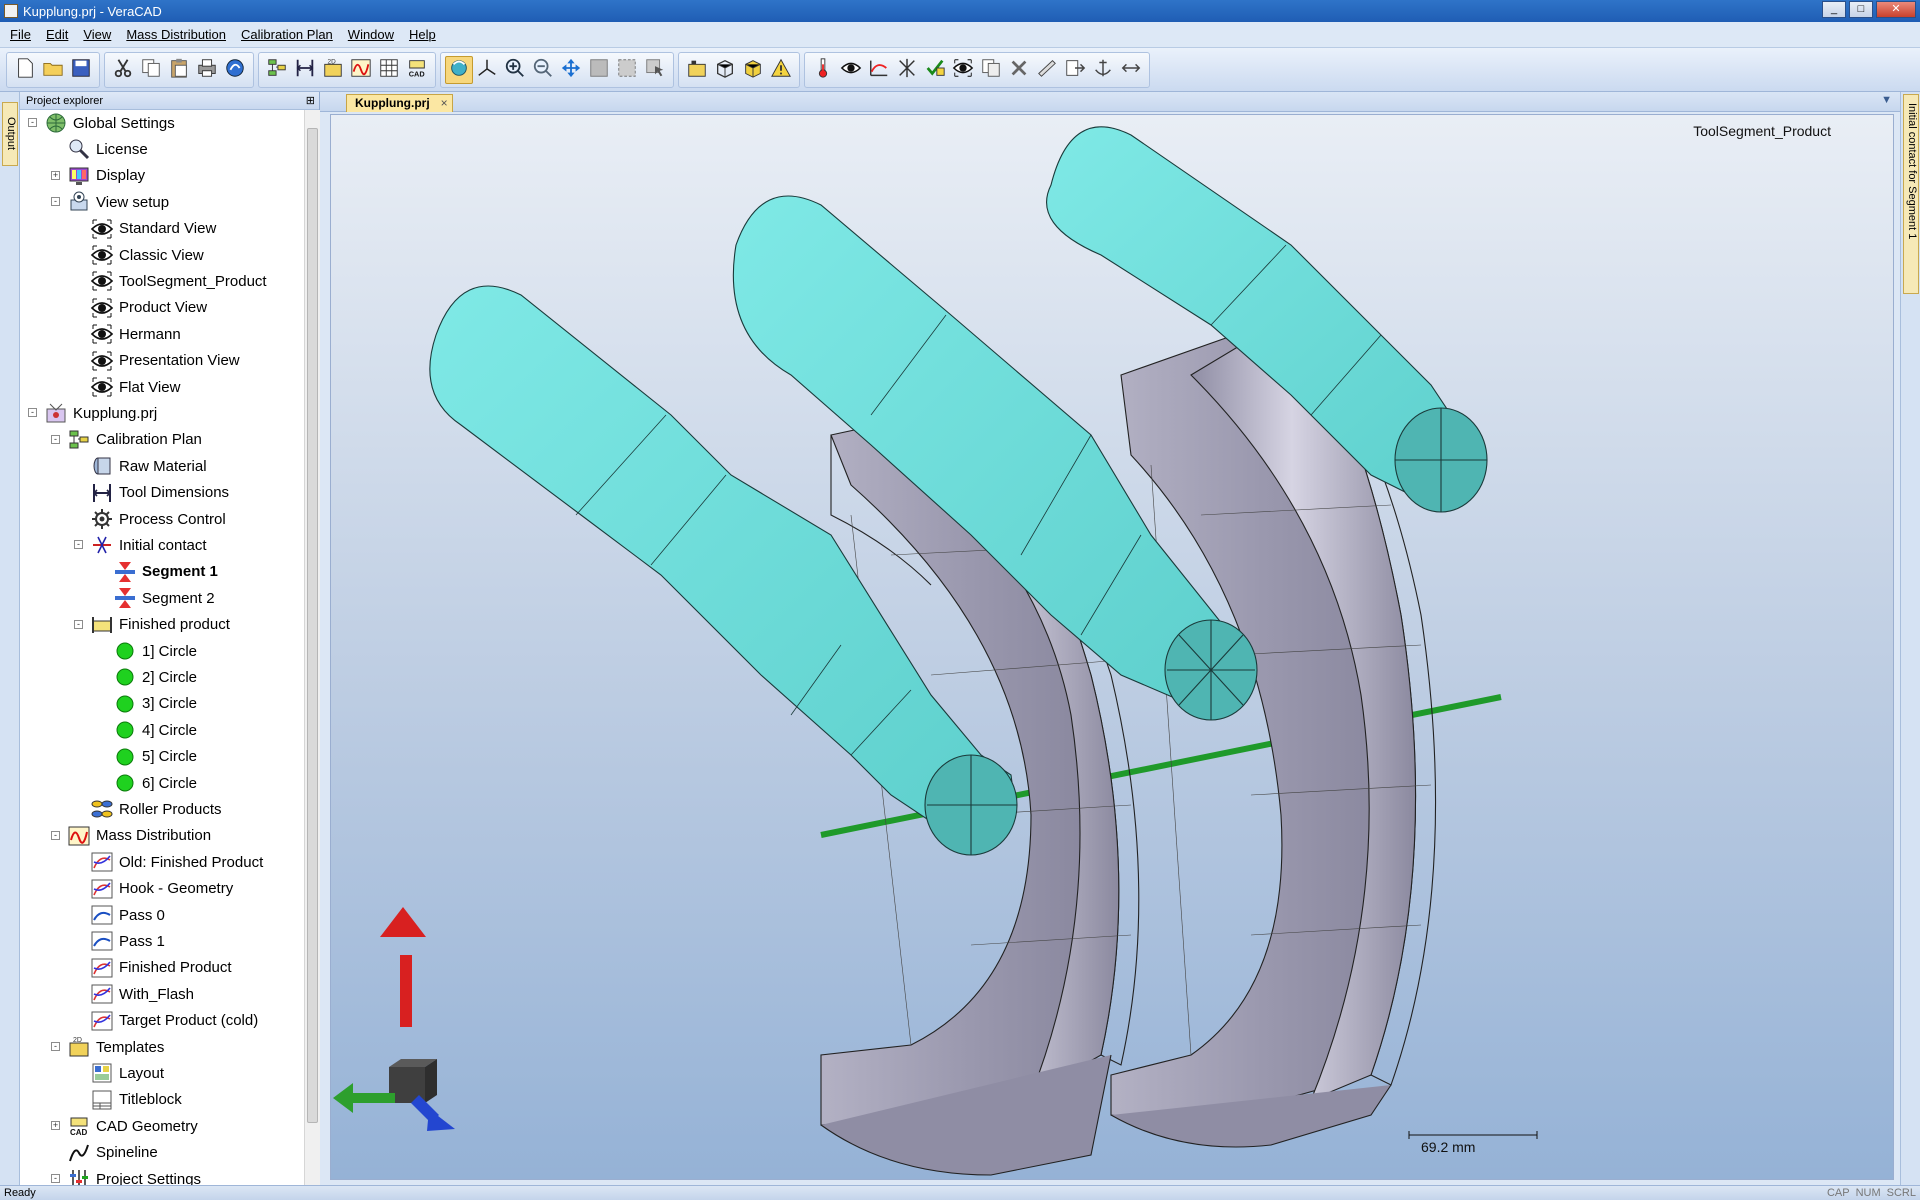  What do you see at coordinates (1103, 70) in the screenshot?
I see `anchor-button` at bounding box center [1103, 70].